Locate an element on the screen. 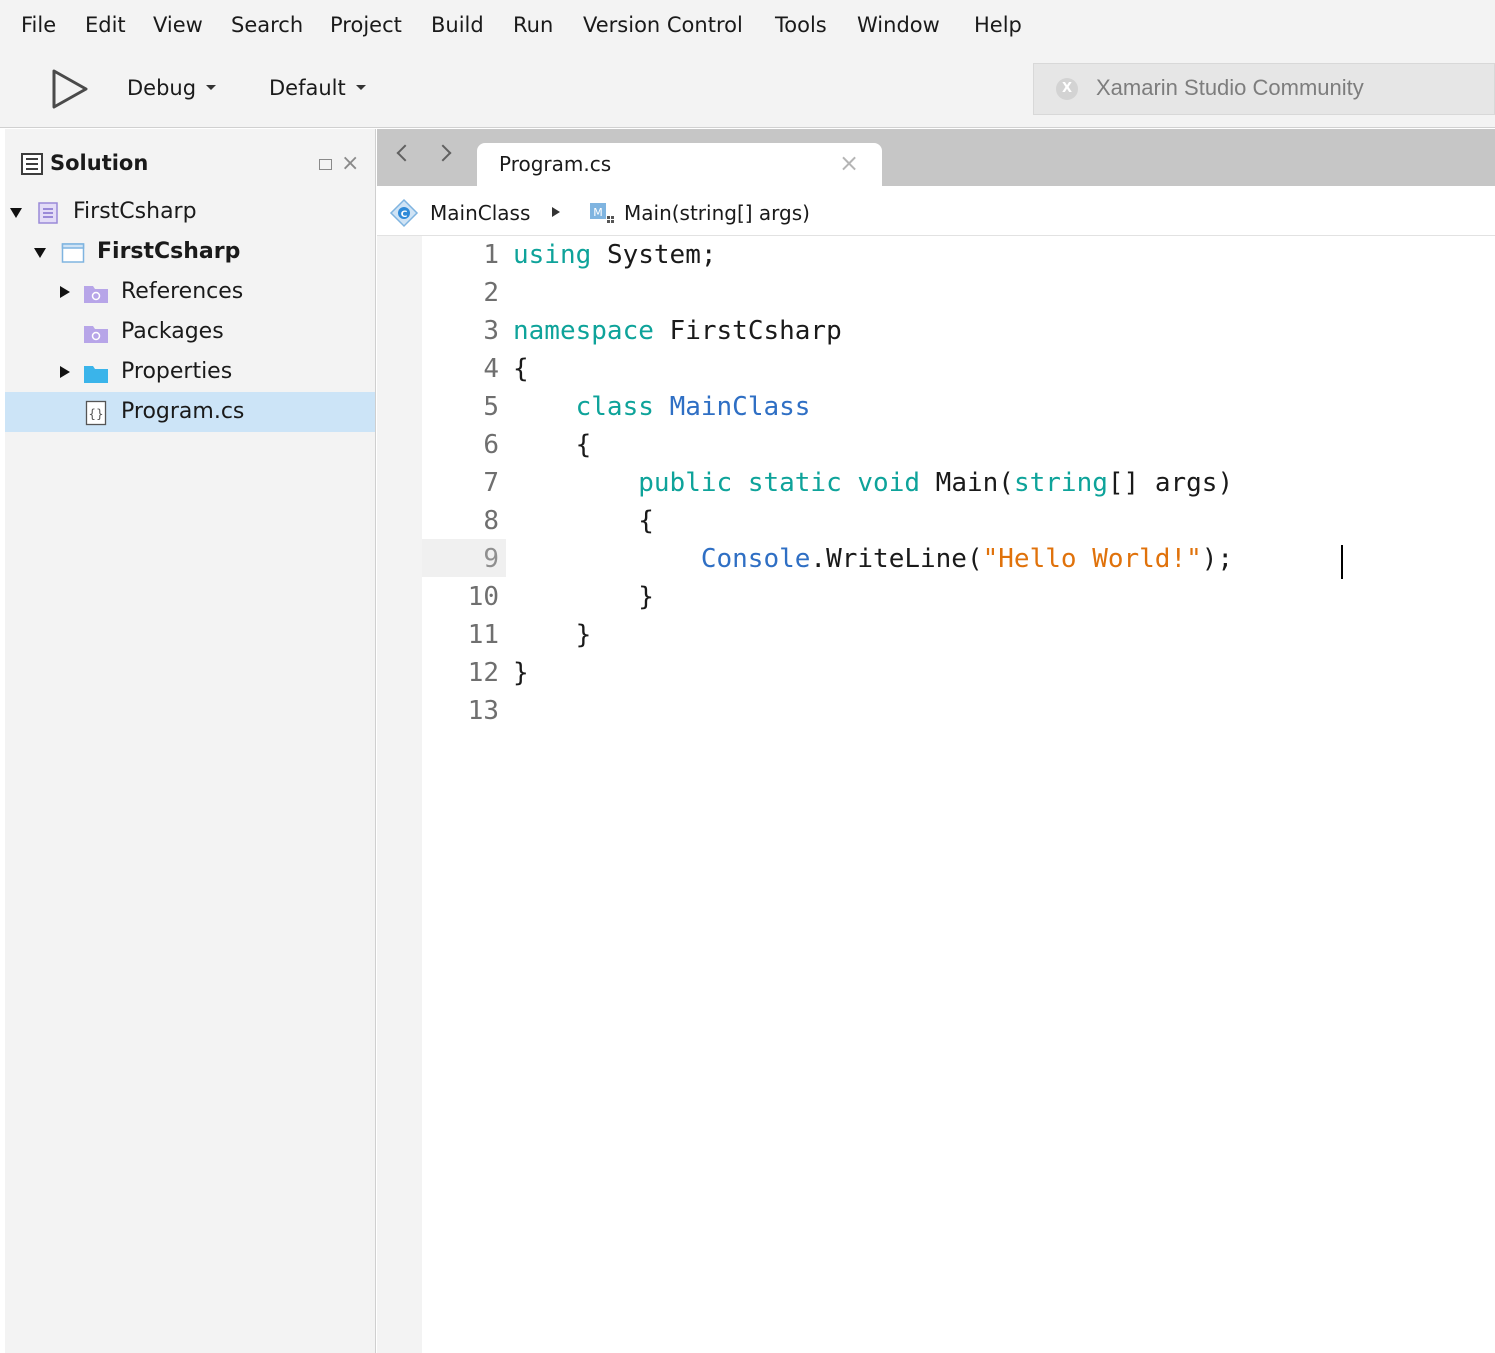 This screenshot has height=1353, width=1495. target-label: Default is located at coordinates (307, 88).